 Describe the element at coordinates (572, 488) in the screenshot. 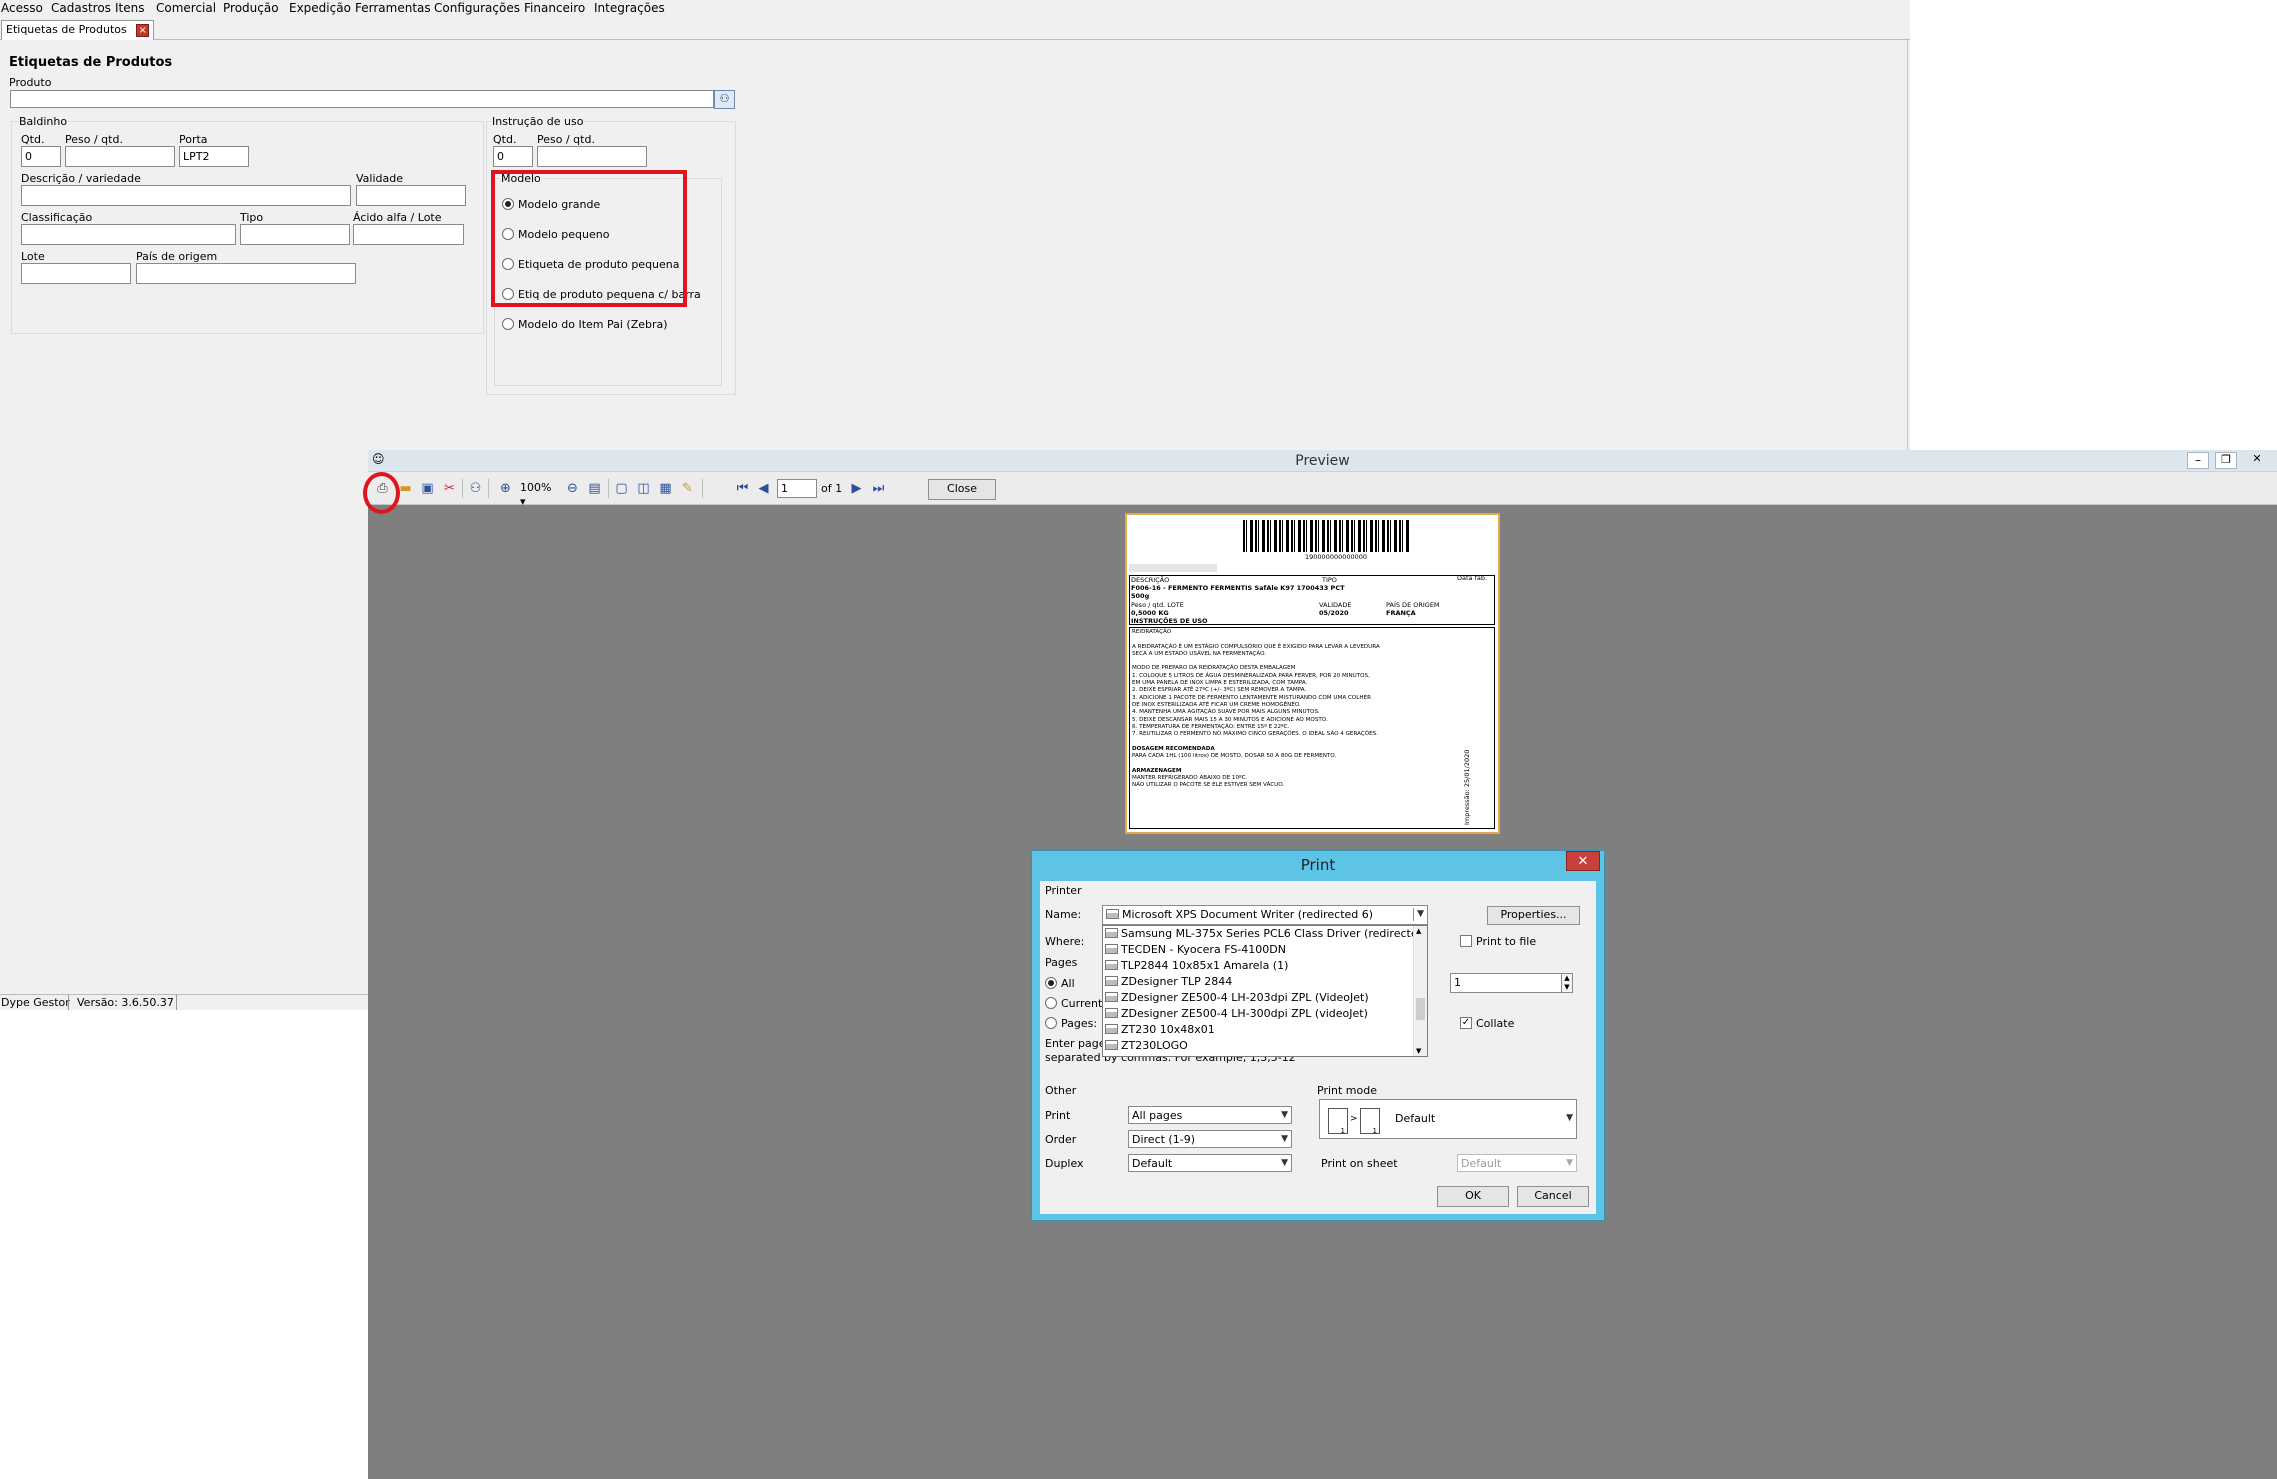

I see `zoom-out-icon: ⊖` at that location.